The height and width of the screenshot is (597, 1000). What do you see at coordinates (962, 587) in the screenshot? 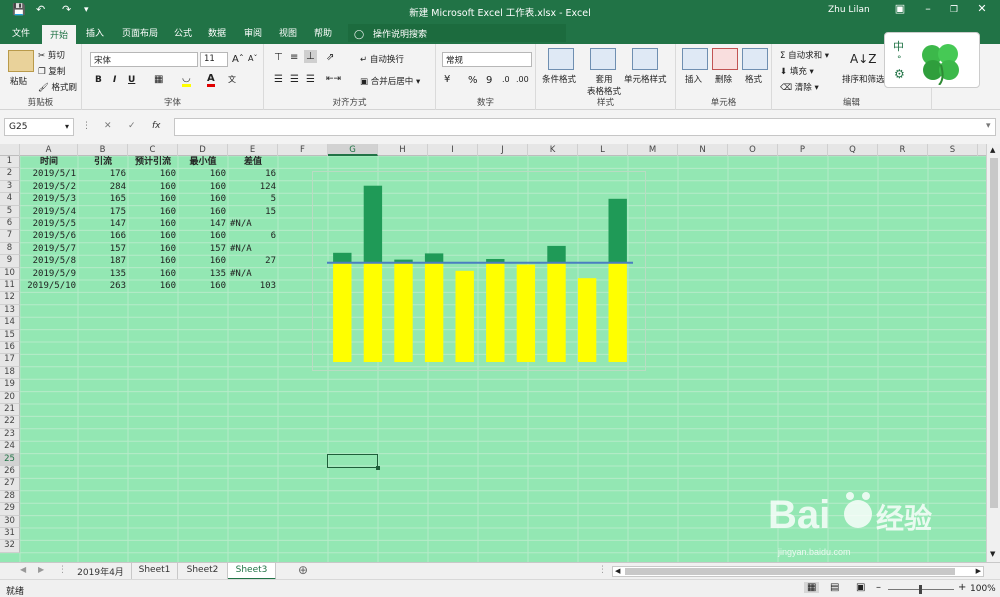
I see `zoom-in-icon: +` at bounding box center [962, 587].